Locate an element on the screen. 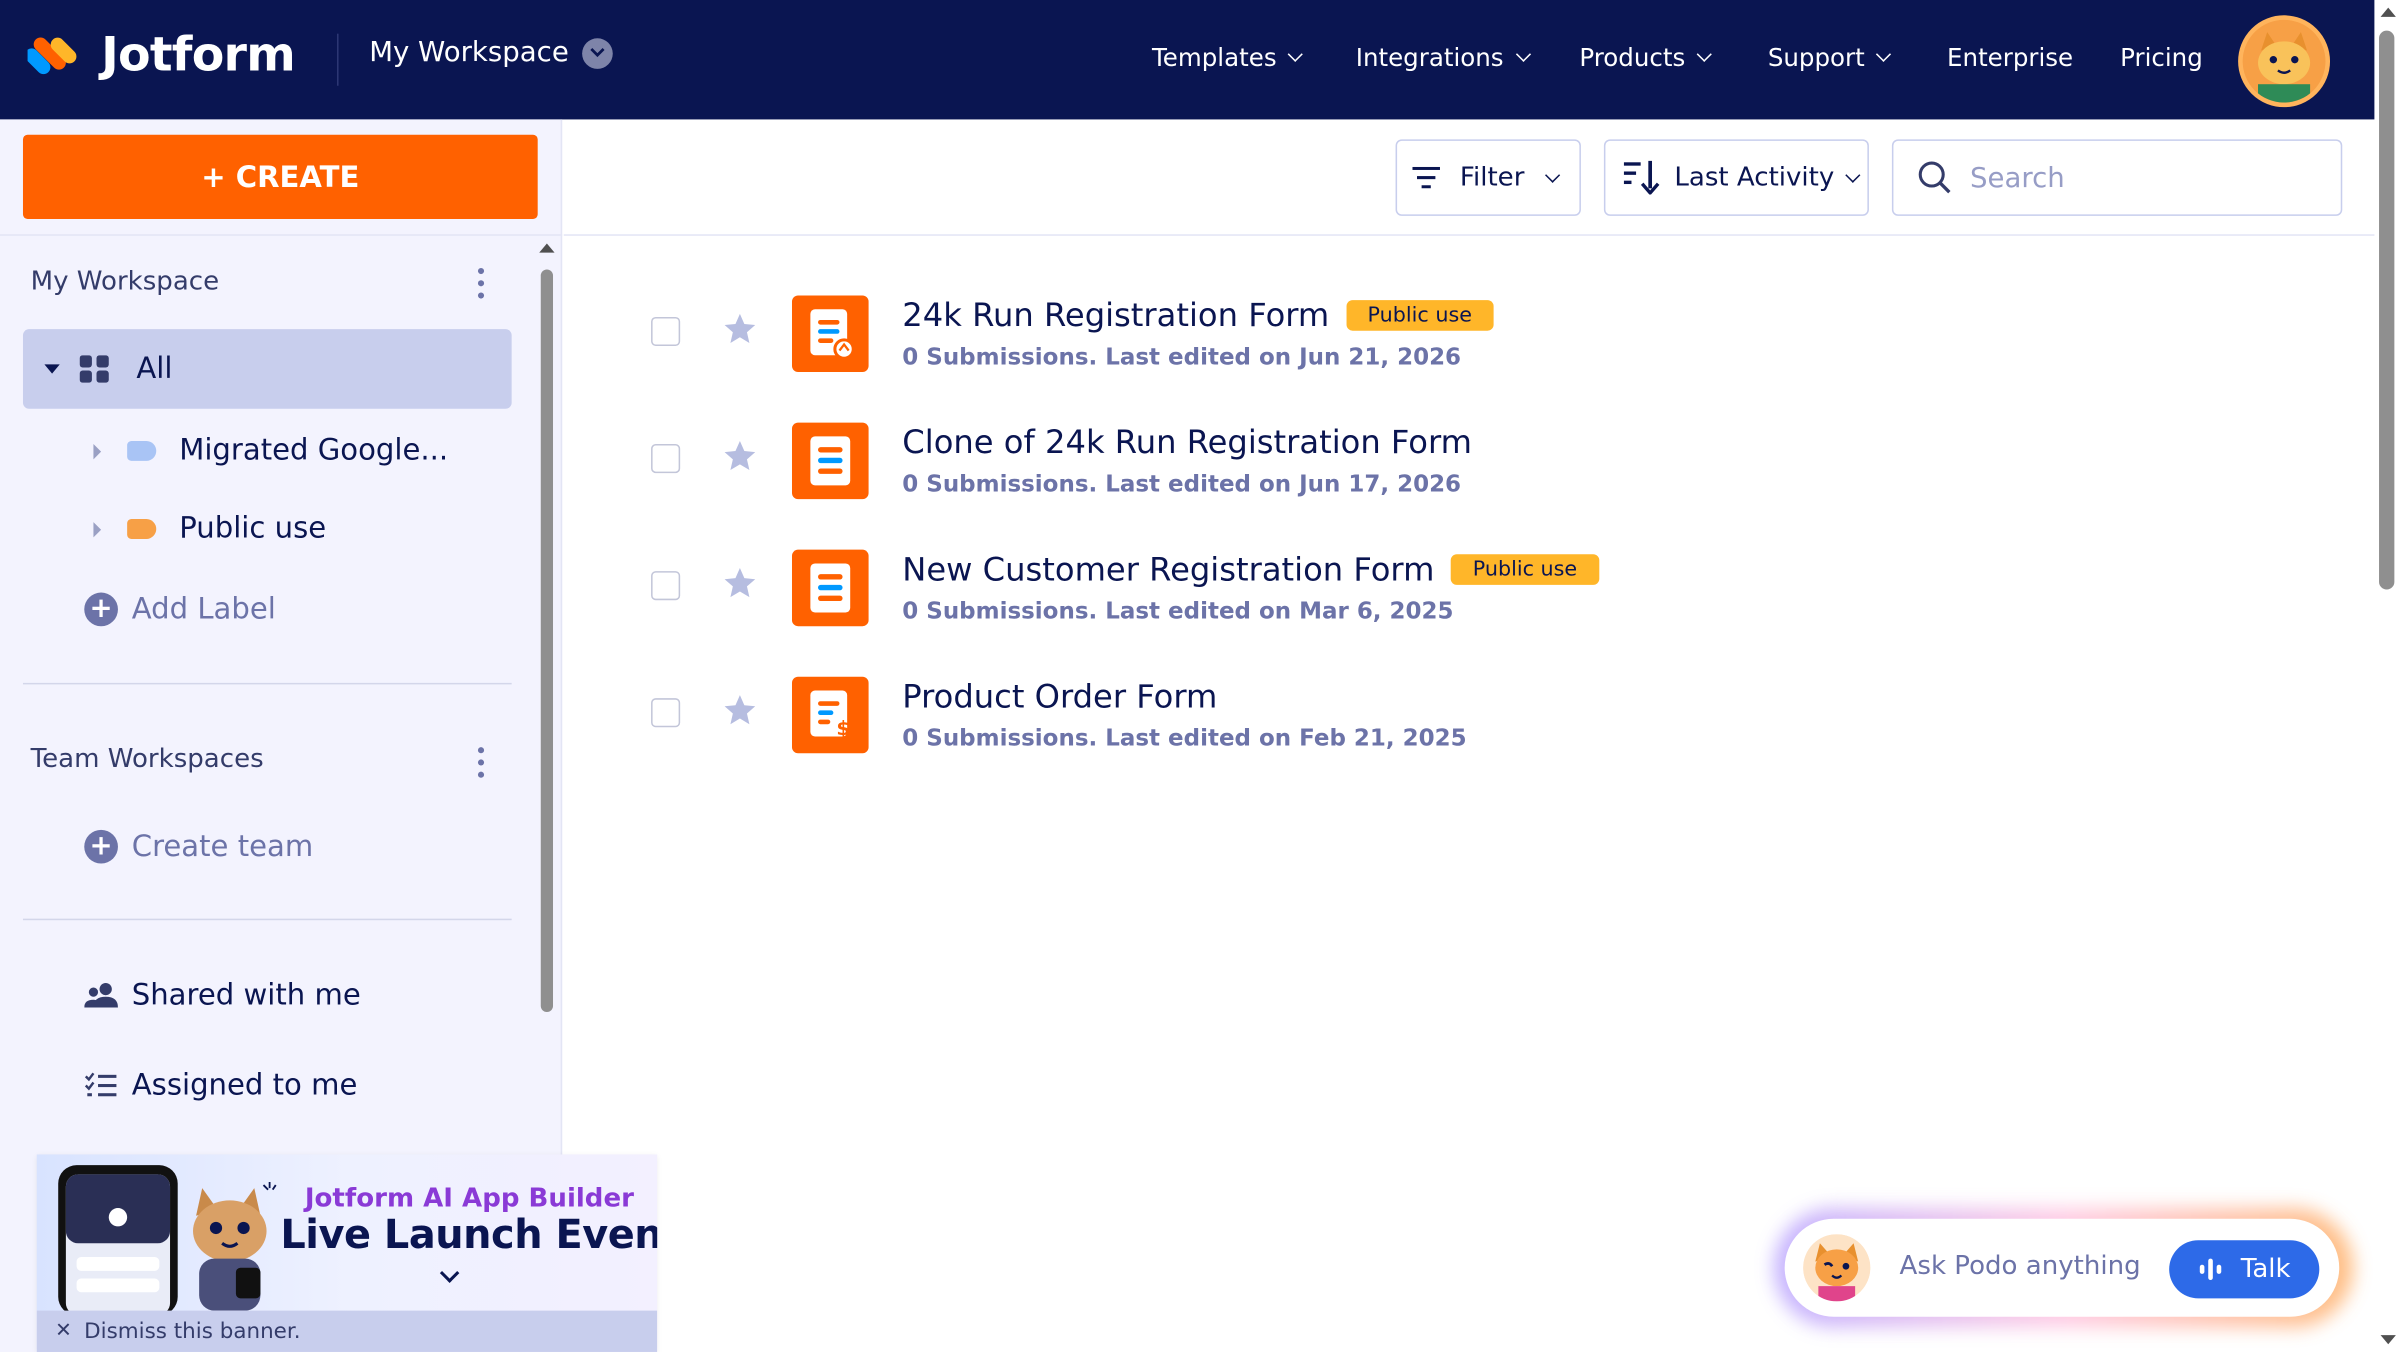 The width and height of the screenshot is (2402, 1352). header-divider is located at coordinates (338, 59).